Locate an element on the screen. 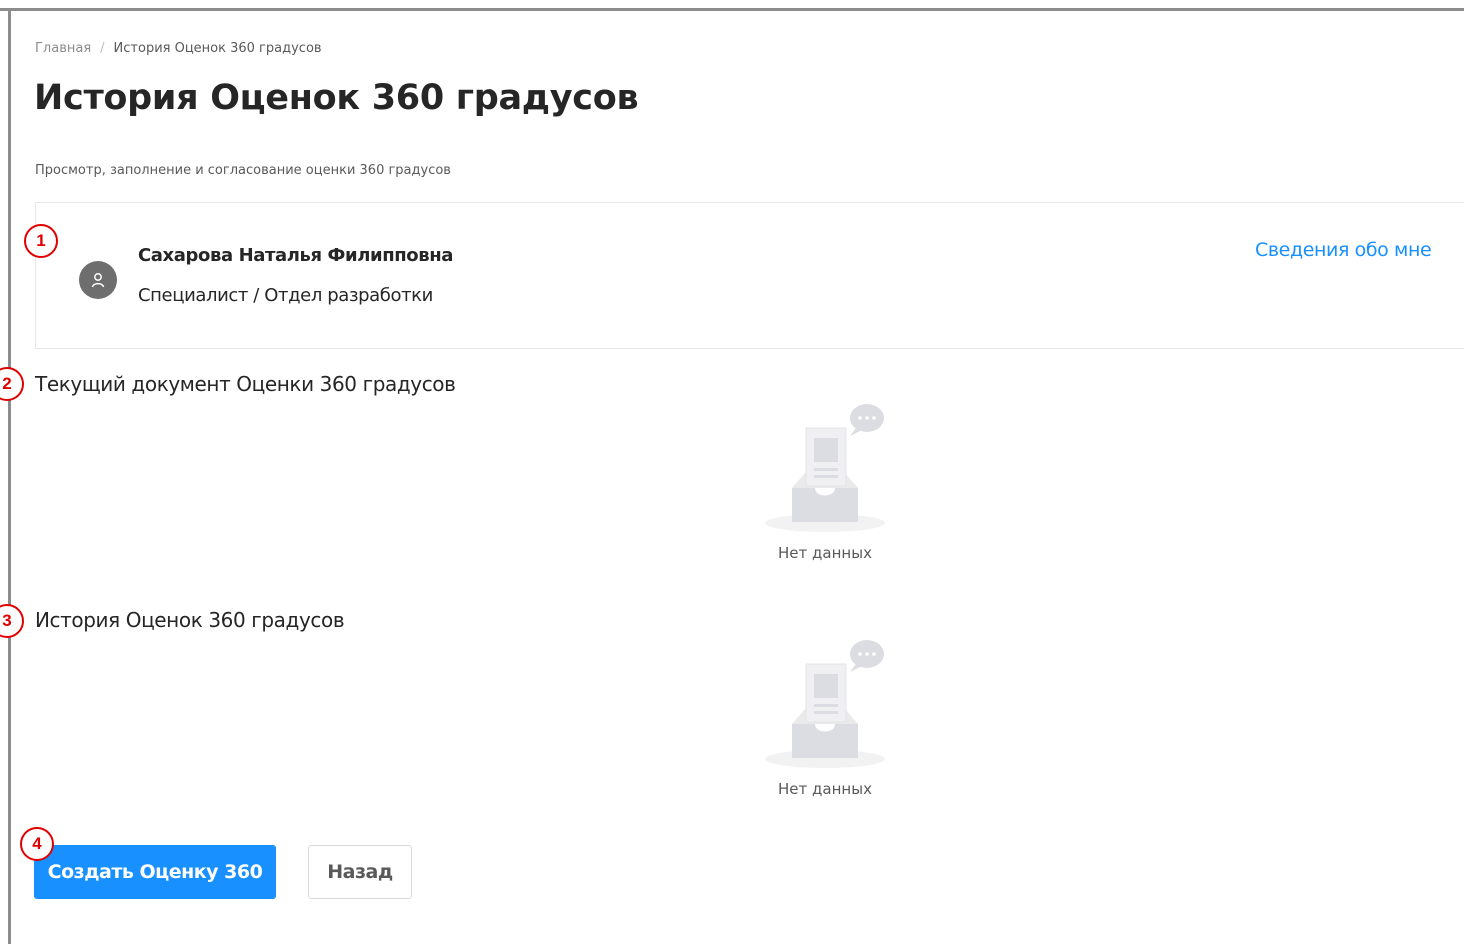 This screenshot has width=1464, height=944. about-me-link: Сведения обо мне is located at coordinates (1343, 250).